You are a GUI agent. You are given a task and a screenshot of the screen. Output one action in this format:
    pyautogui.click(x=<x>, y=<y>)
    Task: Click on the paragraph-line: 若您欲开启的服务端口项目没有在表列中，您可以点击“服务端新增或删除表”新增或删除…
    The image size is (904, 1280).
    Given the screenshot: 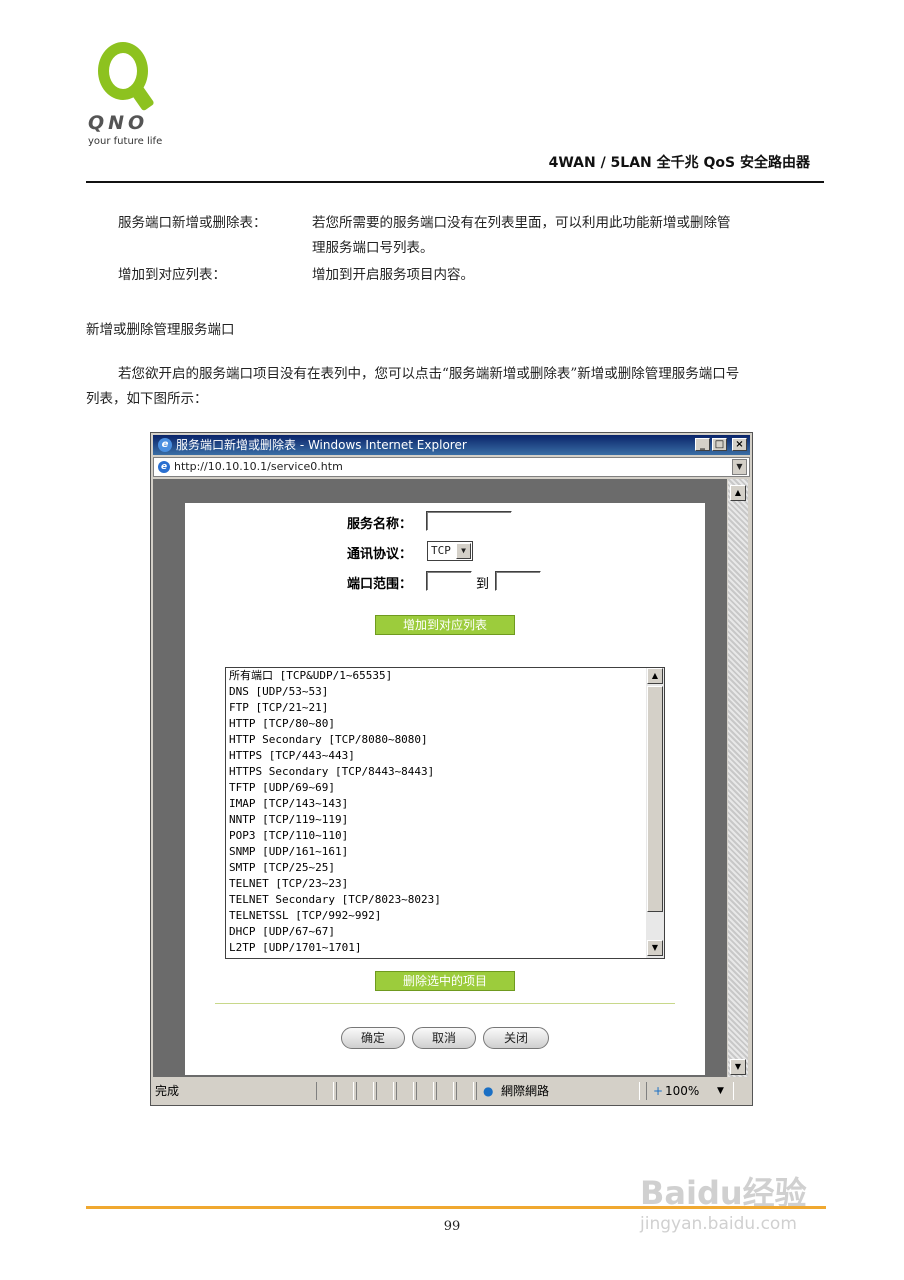 What is the action you would take?
    pyautogui.click(x=429, y=374)
    